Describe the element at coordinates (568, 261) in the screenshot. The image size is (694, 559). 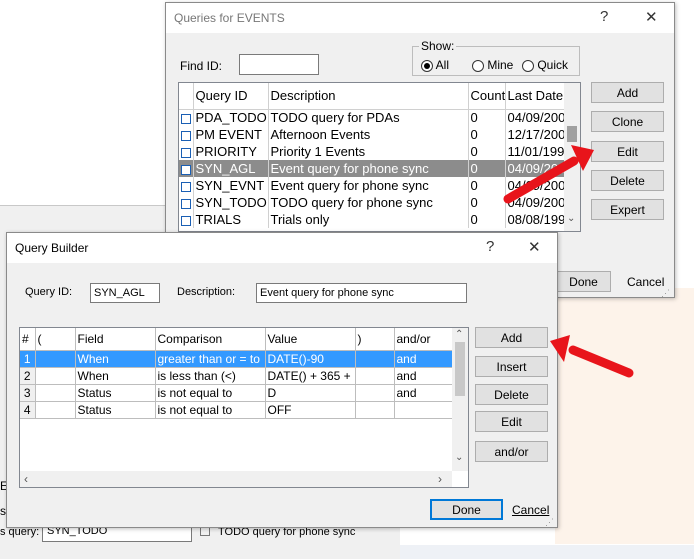
I see `annotation-overlay` at that location.